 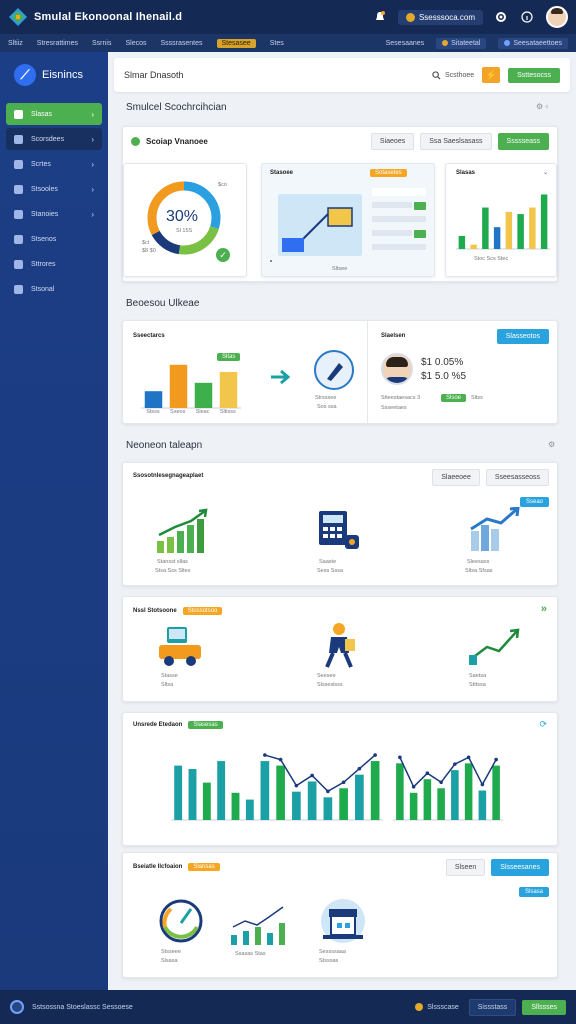 I want to click on view-details-button: Slasseotos, so click(x=522, y=336).